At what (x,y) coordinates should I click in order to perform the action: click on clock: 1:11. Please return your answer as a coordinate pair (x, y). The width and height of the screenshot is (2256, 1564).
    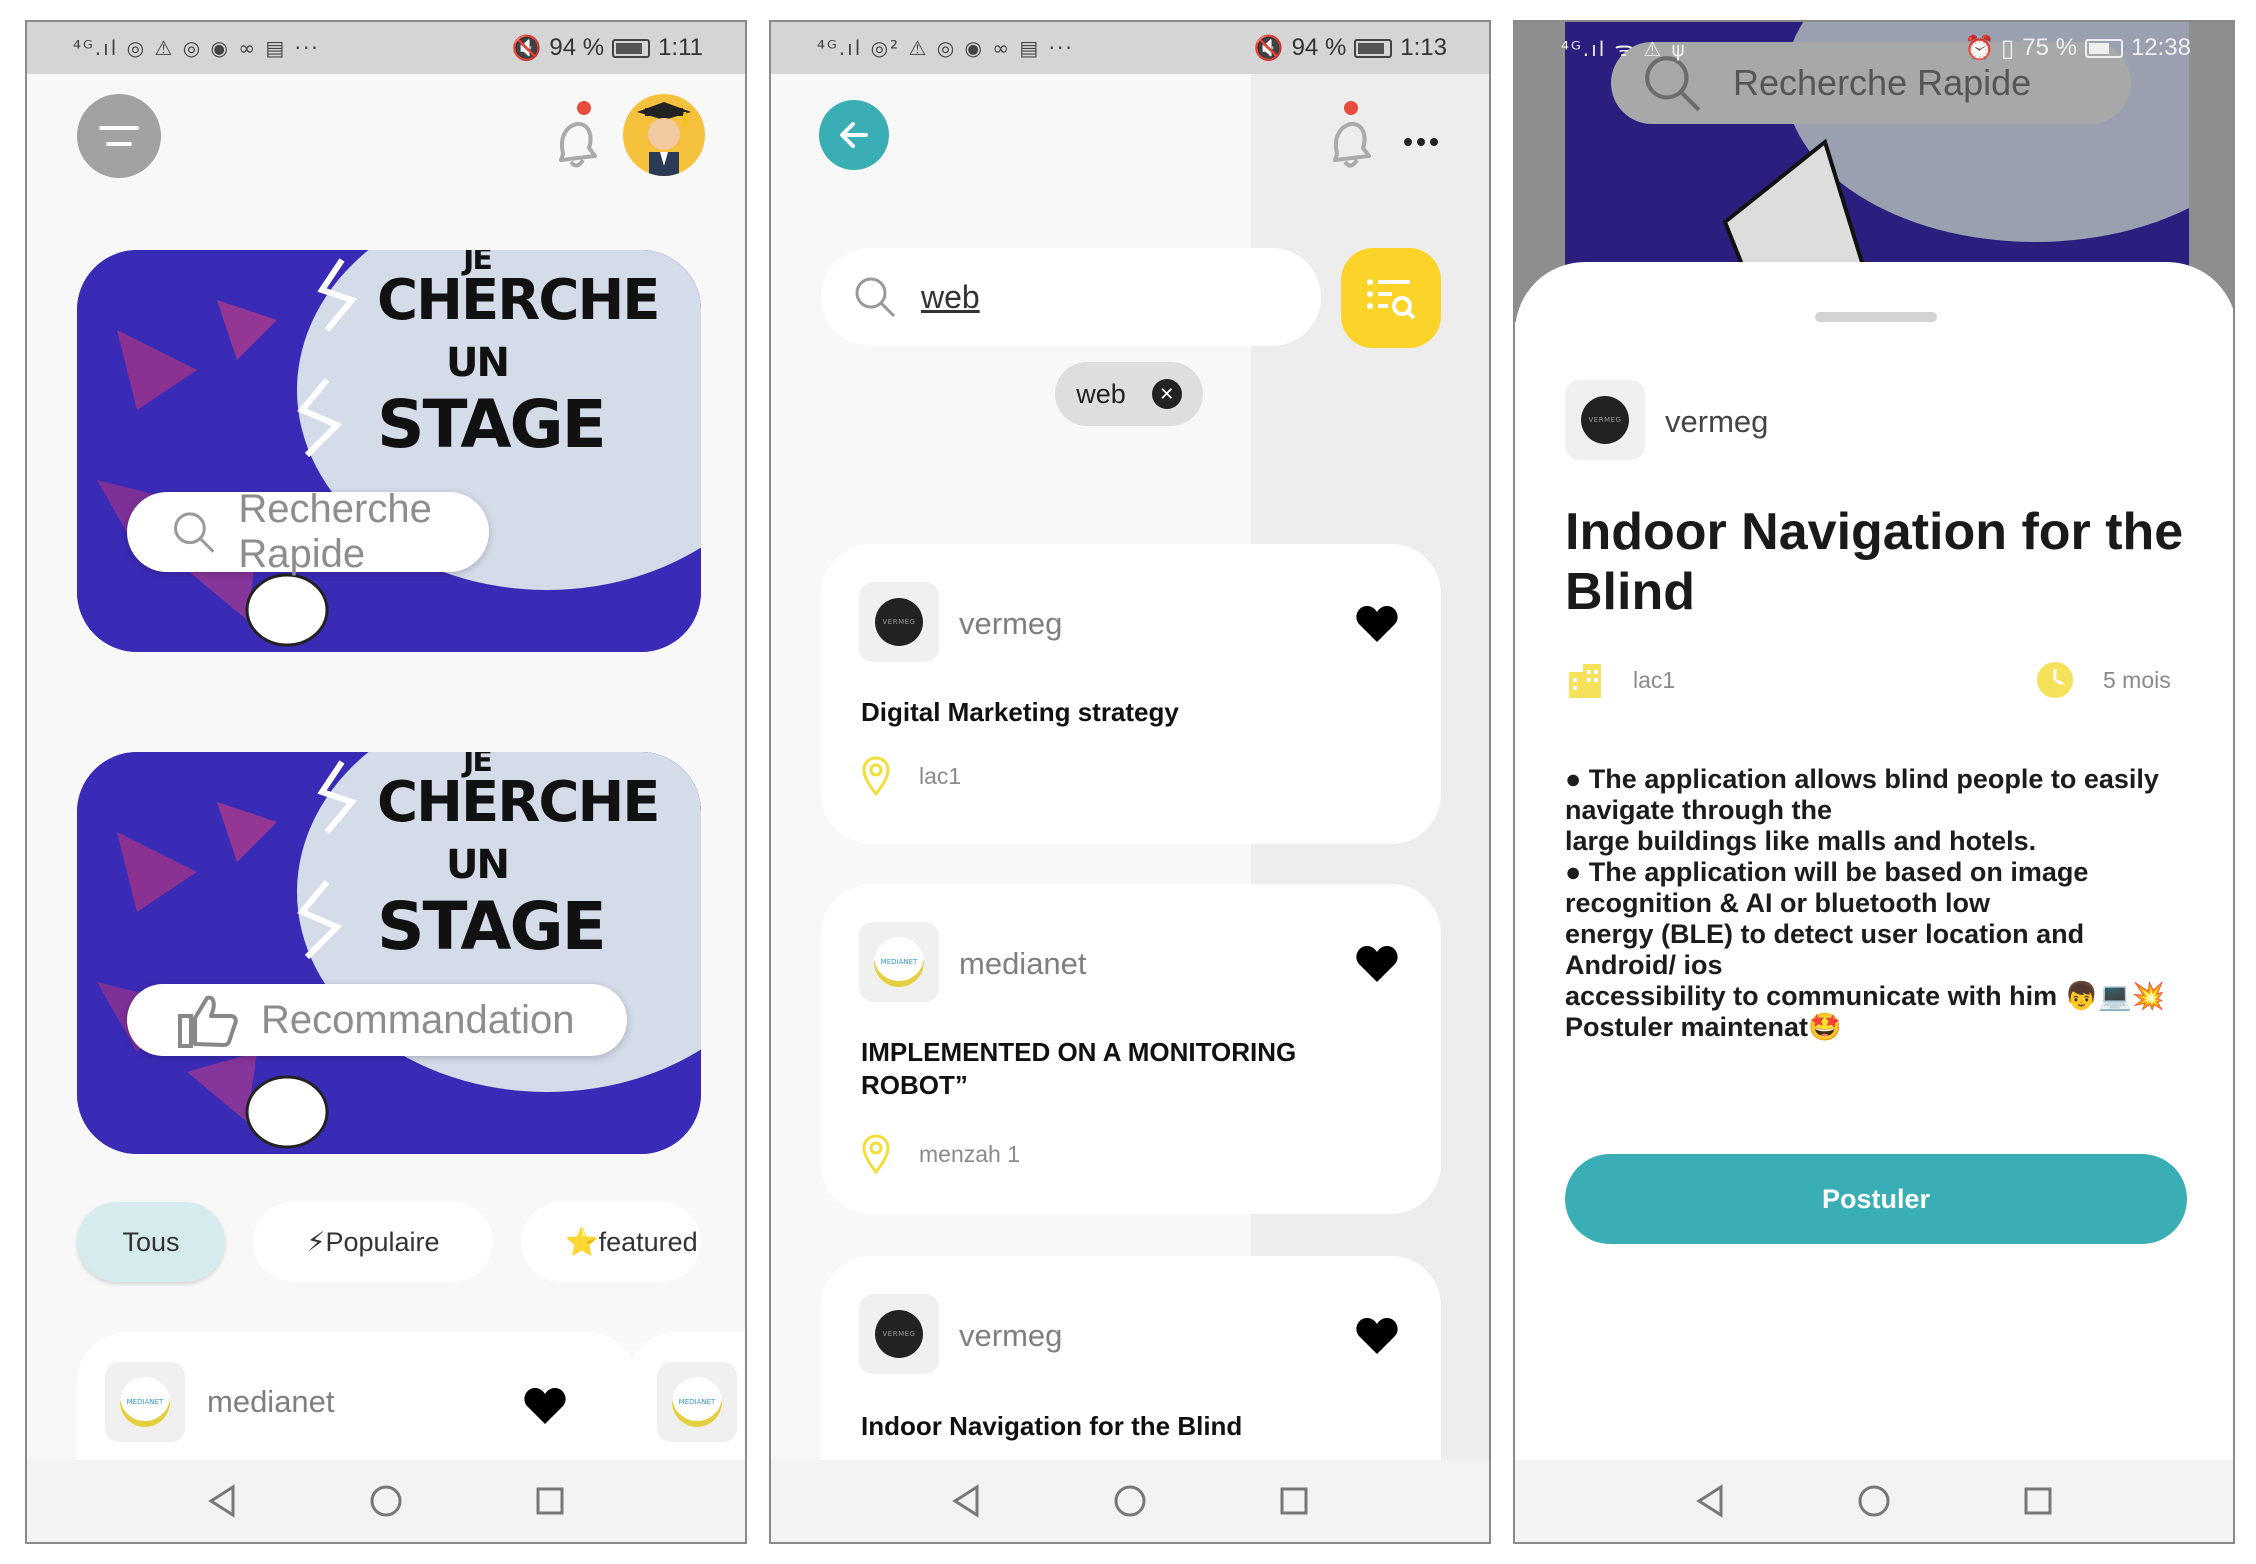
    Looking at the image, I should click on (680, 47).